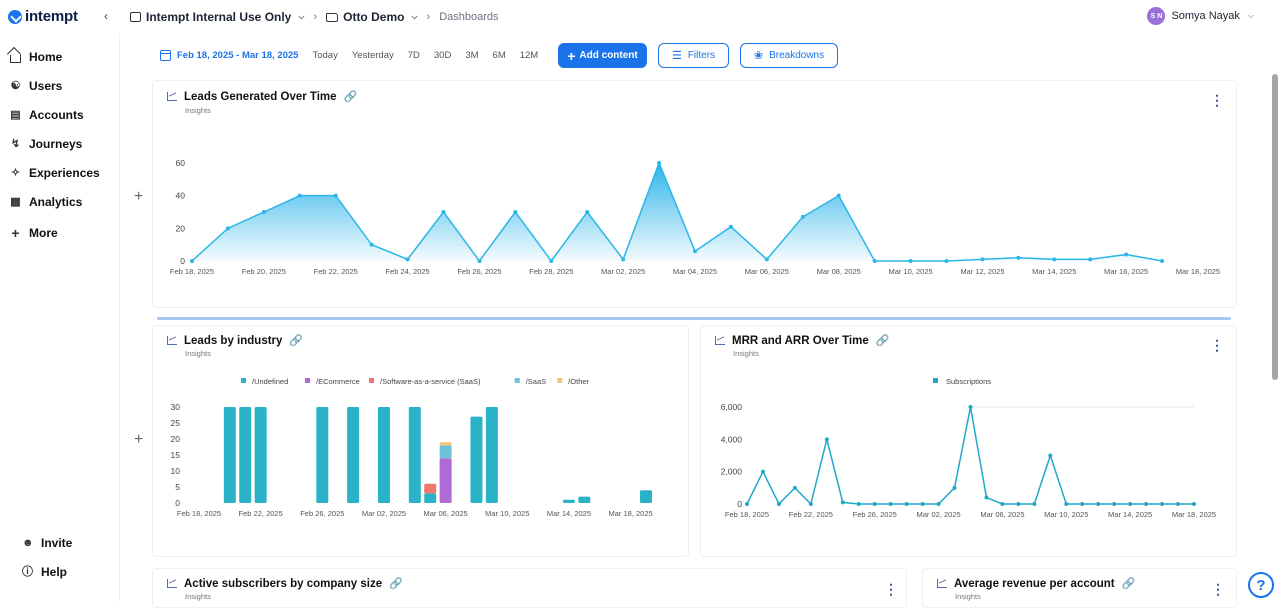  Describe the element at coordinates (677, 55) in the screenshot. I see `filter-icon: ☰` at that location.